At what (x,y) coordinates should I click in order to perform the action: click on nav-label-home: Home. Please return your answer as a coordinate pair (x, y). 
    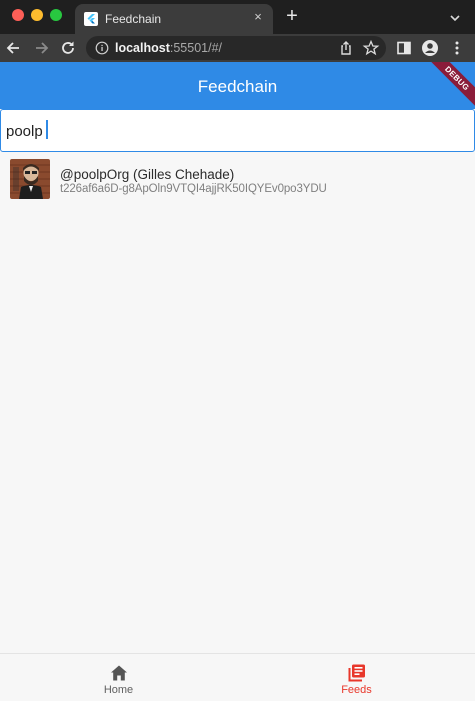
    Looking at the image, I should click on (118, 690).